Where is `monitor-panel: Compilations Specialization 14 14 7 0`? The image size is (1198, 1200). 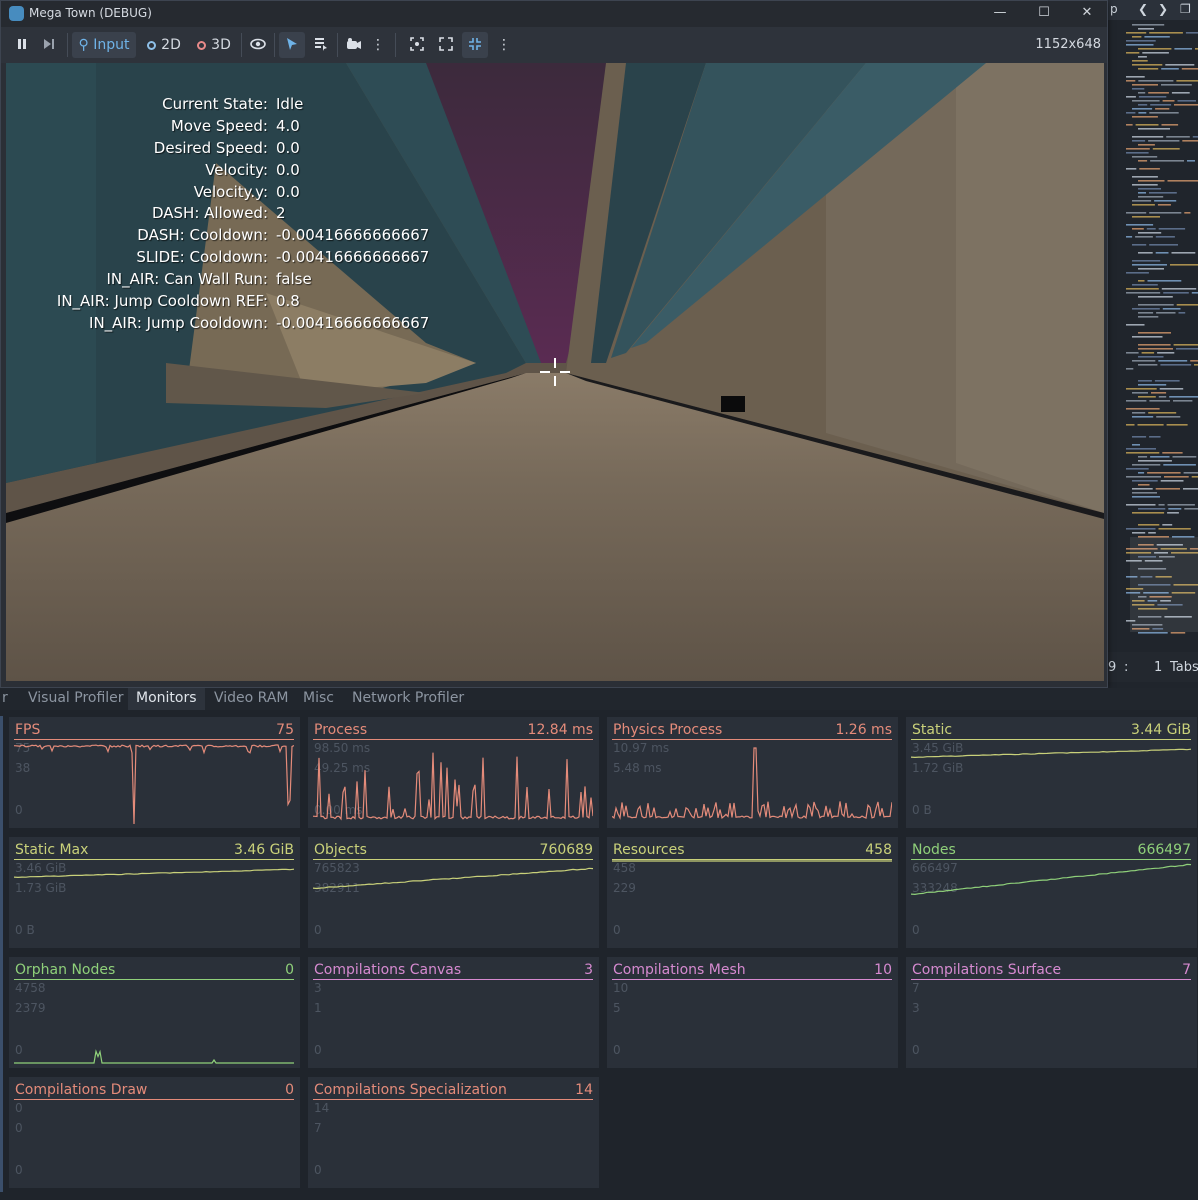
monitor-panel: Compilations Specialization 14 14 7 0 is located at coordinates (453, 1132).